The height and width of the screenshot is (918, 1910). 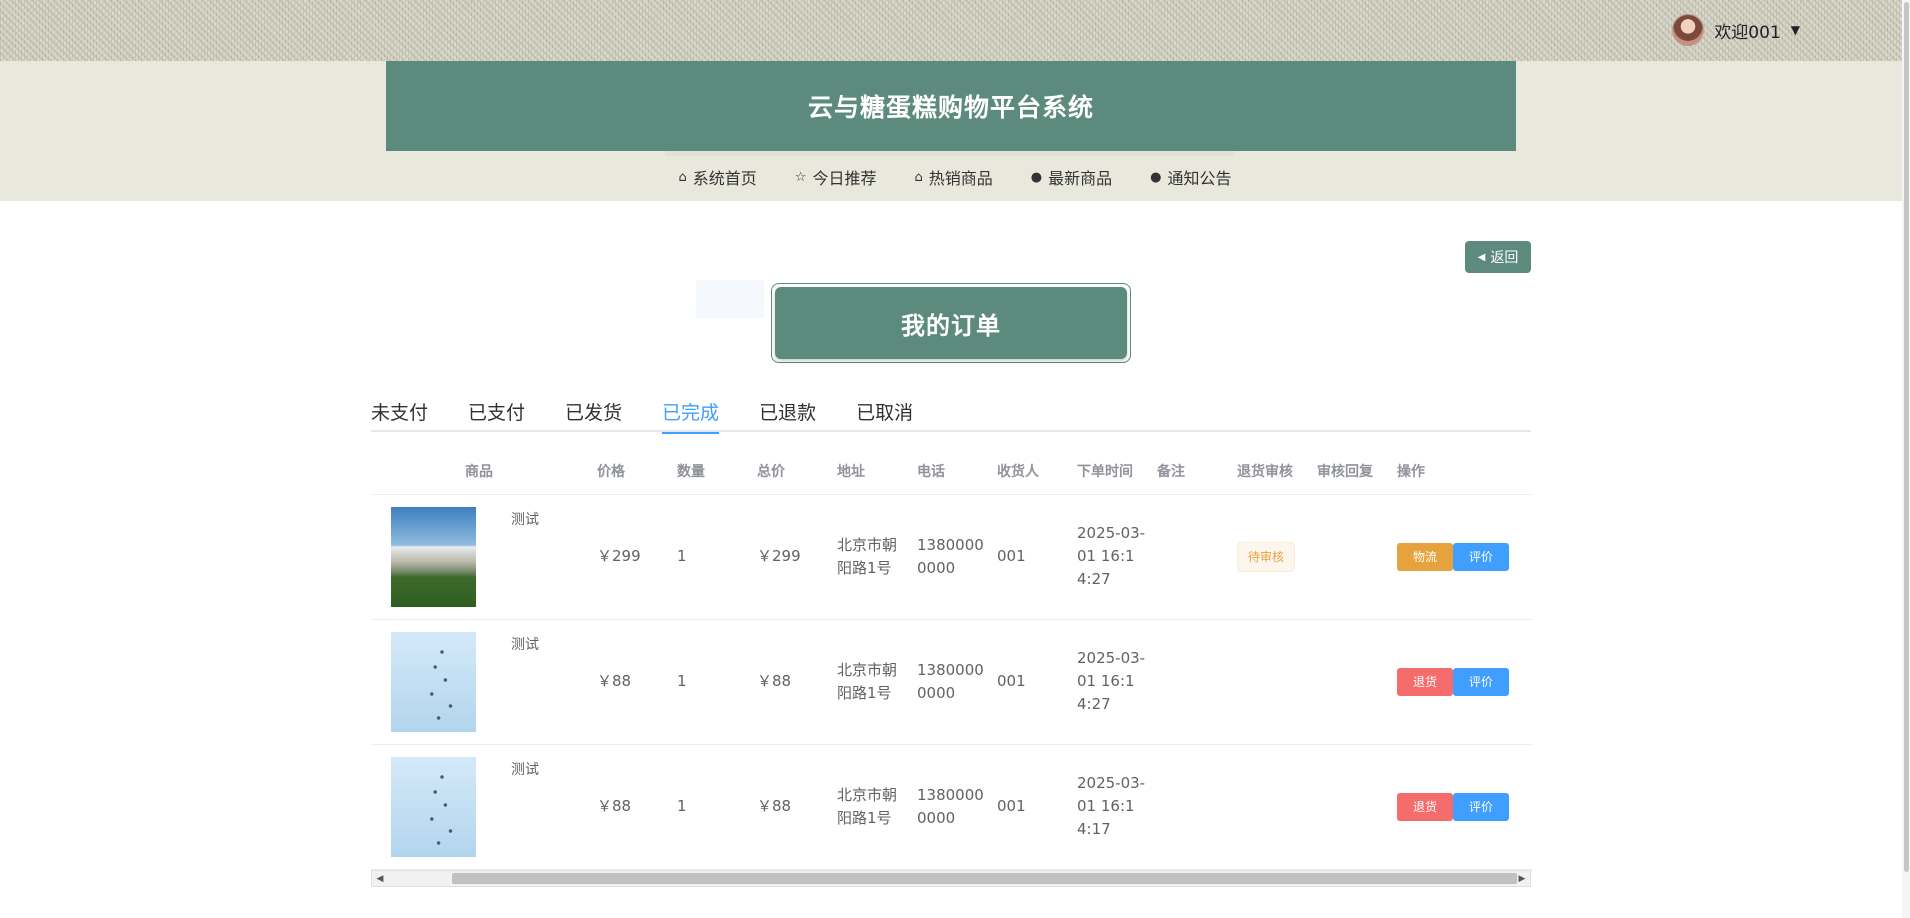 What do you see at coordinates (1460, 471) in the screenshot?
I see `col-header: 操作` at bounding box center [1460, 471].